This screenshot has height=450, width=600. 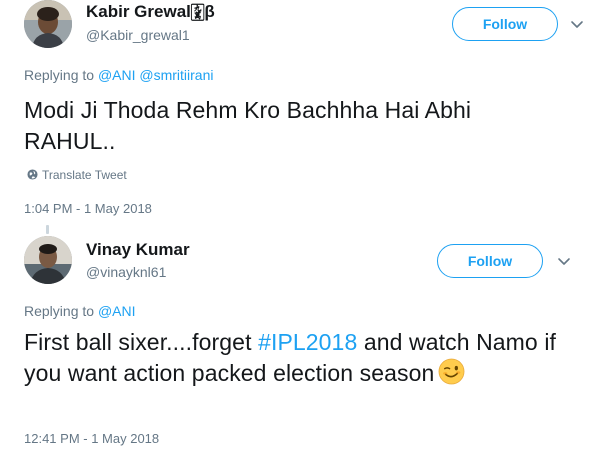 I want to click on replying-to: Replying to @ANI, so click(x=80, y=311).